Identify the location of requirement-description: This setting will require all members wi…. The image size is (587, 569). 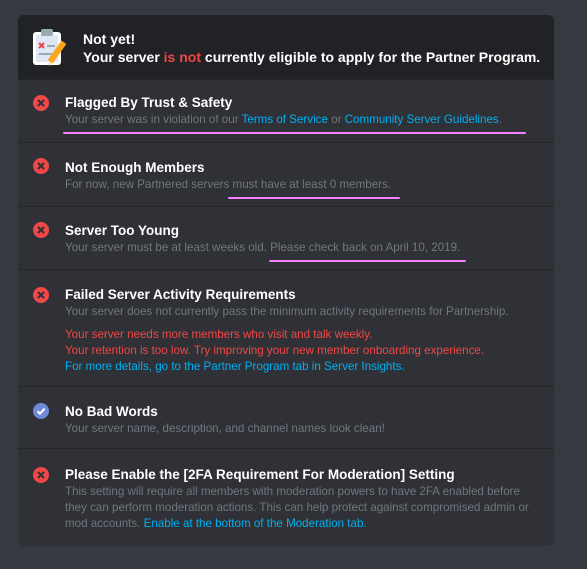
(297, 507).